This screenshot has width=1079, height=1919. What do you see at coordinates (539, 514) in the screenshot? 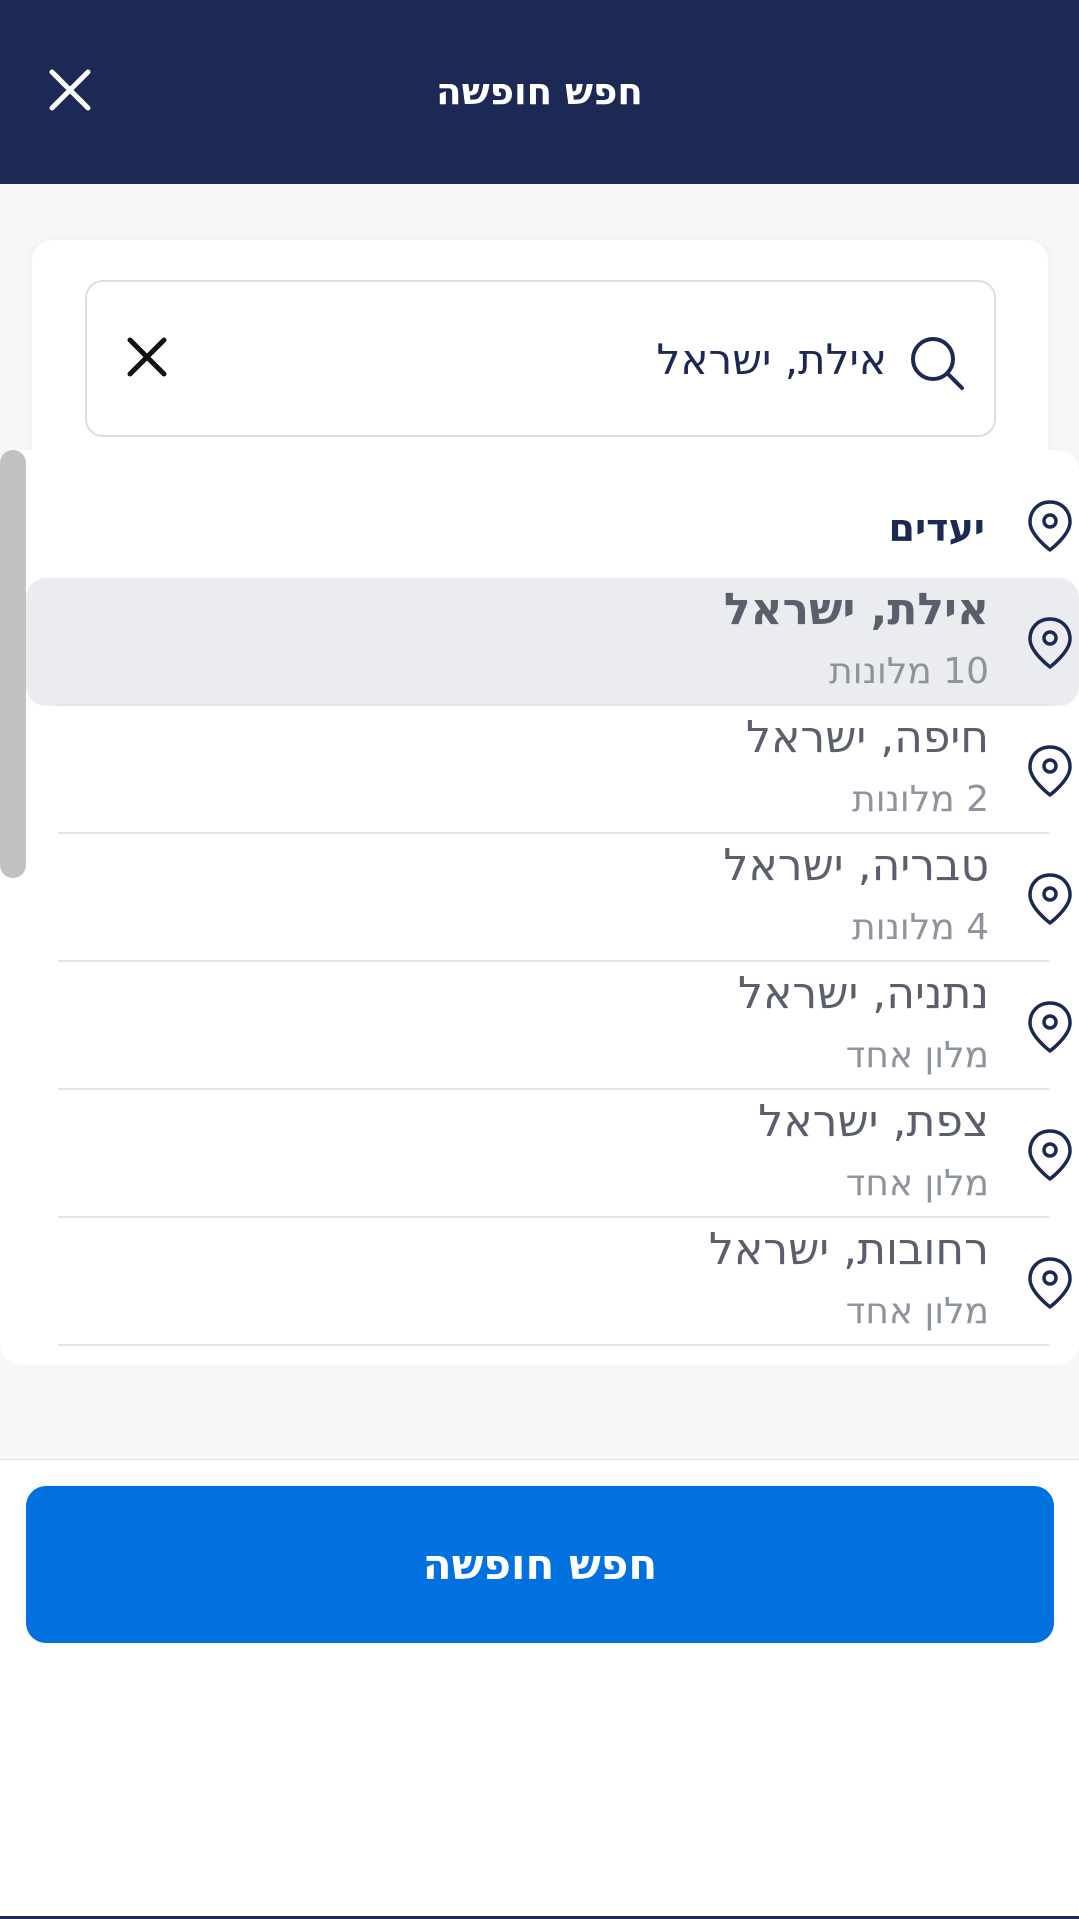
I see `destinations-section-header: יעדים` at bounding box center [539, 514].